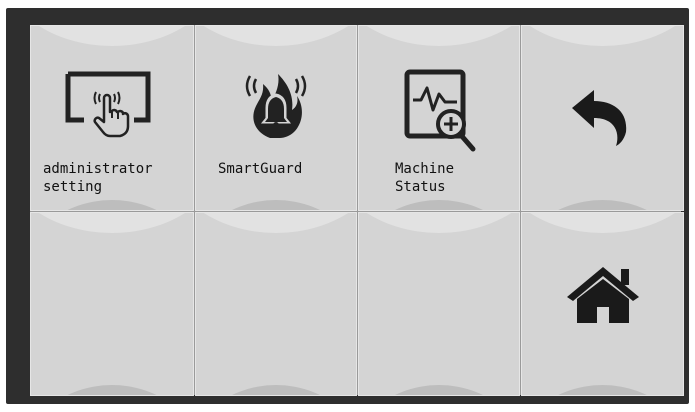  Describe the element at coordinates (276, 106) in the screenshot. I see `flame-alarm-icon` at that location.